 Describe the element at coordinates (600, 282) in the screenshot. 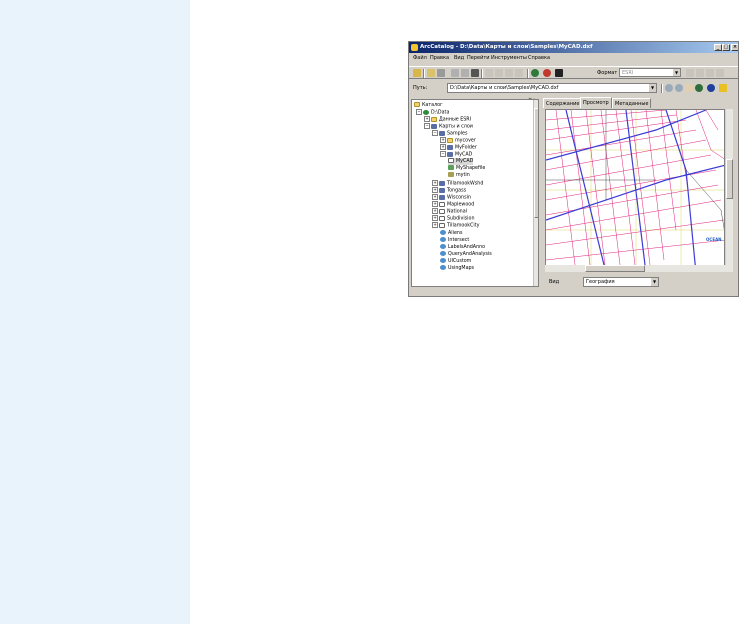

I see `preview-type-value: География` at that location.